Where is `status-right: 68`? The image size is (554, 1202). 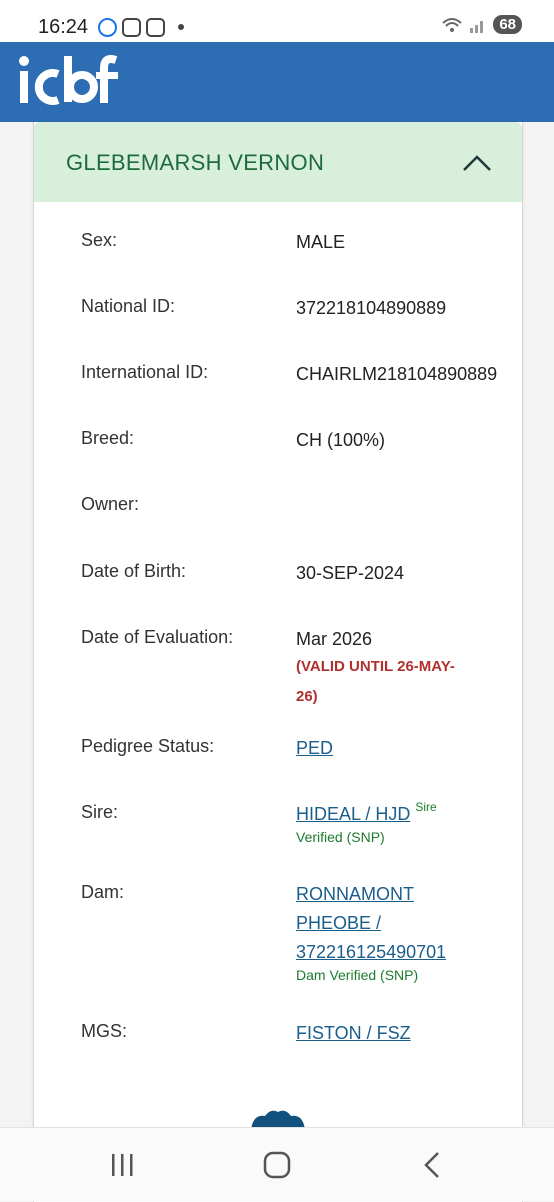 status-right: 68 is located at coordinates (481, 24).